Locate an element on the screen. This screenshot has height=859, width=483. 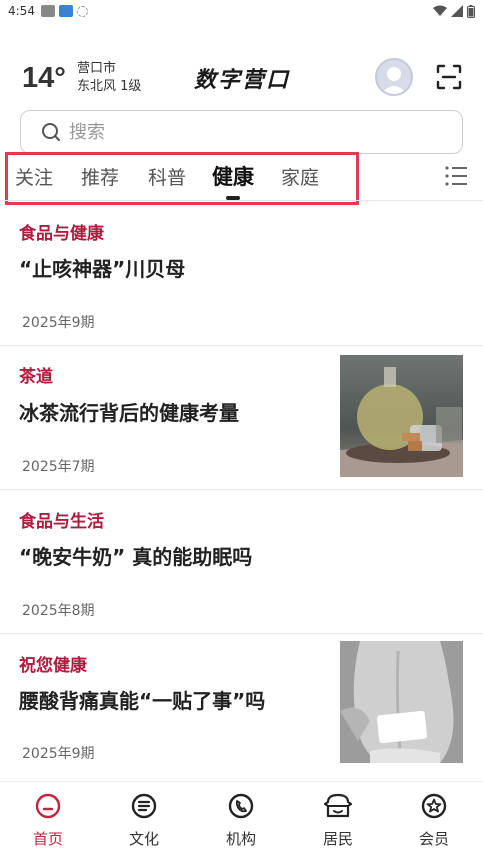
nav-label: 机构 is located at coordinates (240, 839).